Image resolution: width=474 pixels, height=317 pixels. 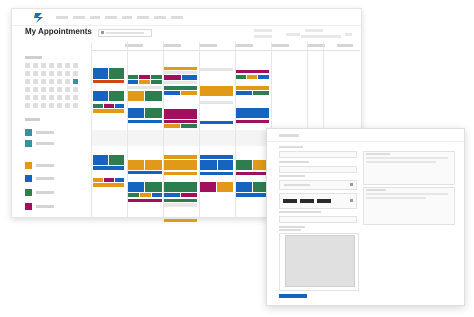 What do you see at coordinates (318, 185) in the screenshot?
I see `time-range-field` at bounding box center [318, 185].